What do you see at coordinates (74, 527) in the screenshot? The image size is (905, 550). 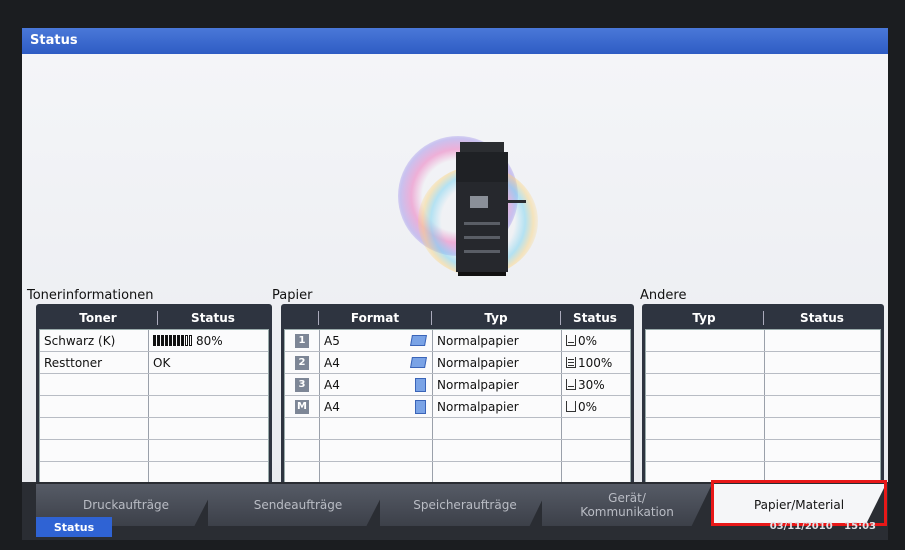 I see `status-button: Status` at bounding box center [74, 527].